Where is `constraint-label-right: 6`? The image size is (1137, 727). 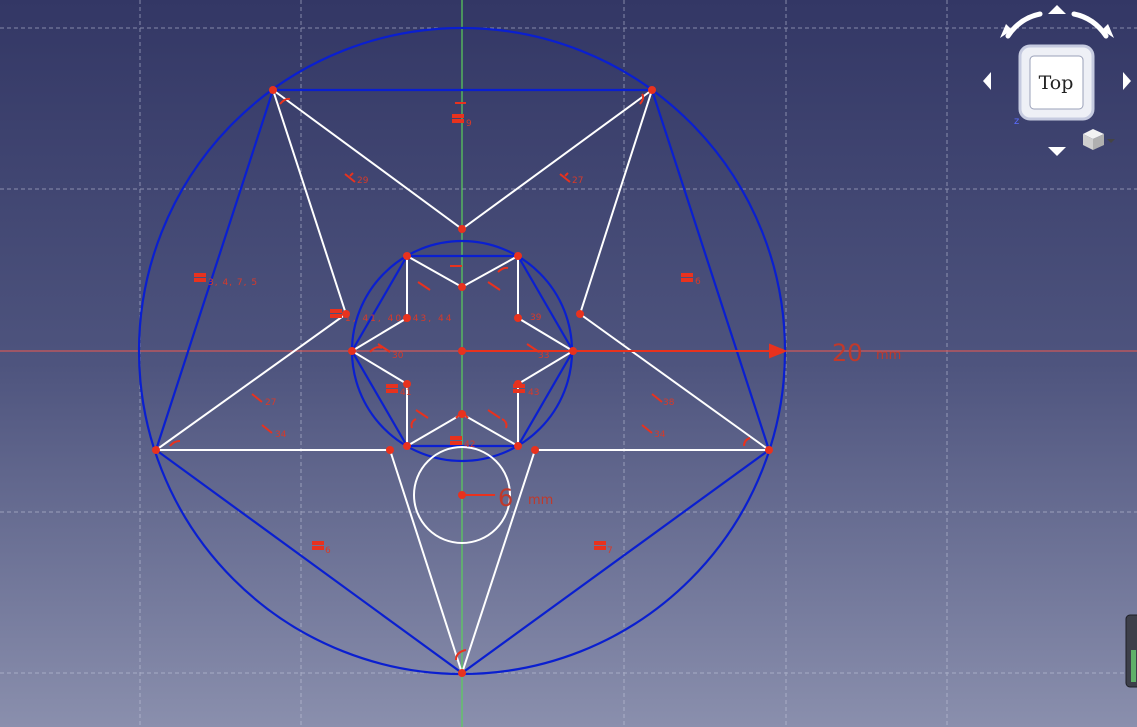 constraint-label-right: 6 is located at coordinates (698, 282).